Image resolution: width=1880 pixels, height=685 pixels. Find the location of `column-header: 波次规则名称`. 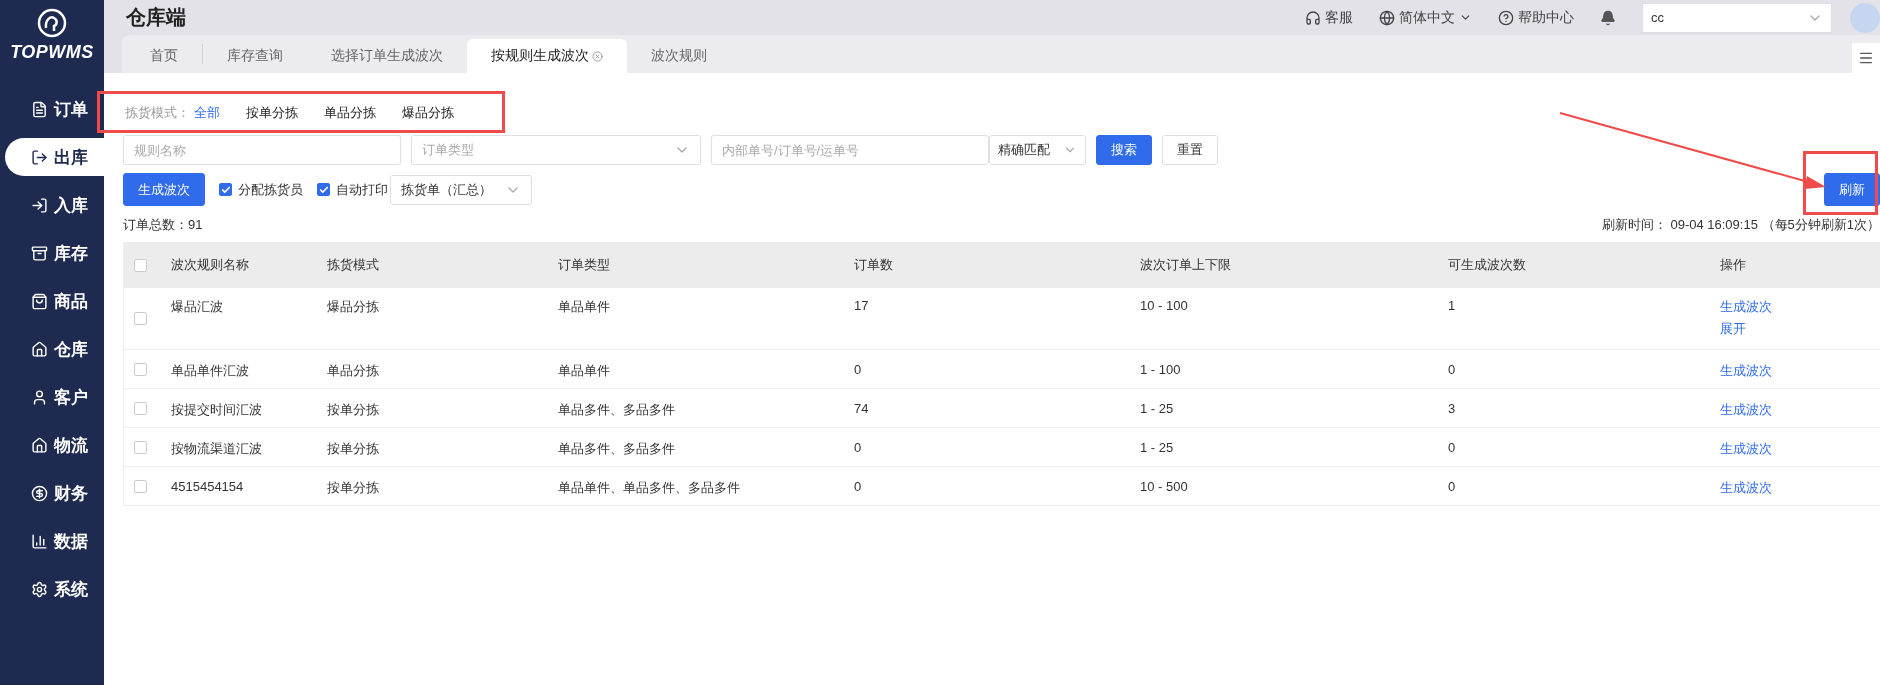

column-header: 波次规则名称 is located at coordinates (249, 265).